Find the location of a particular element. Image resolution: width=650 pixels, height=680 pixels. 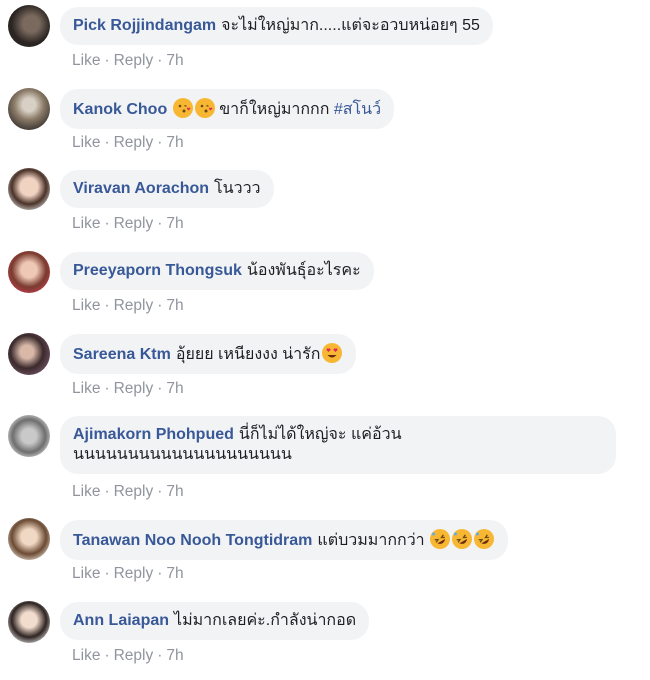

comment-text: นี่ก็ไม่ได้ใหญ่จะ แค่อ้วน is located at coordinates (320, 434).